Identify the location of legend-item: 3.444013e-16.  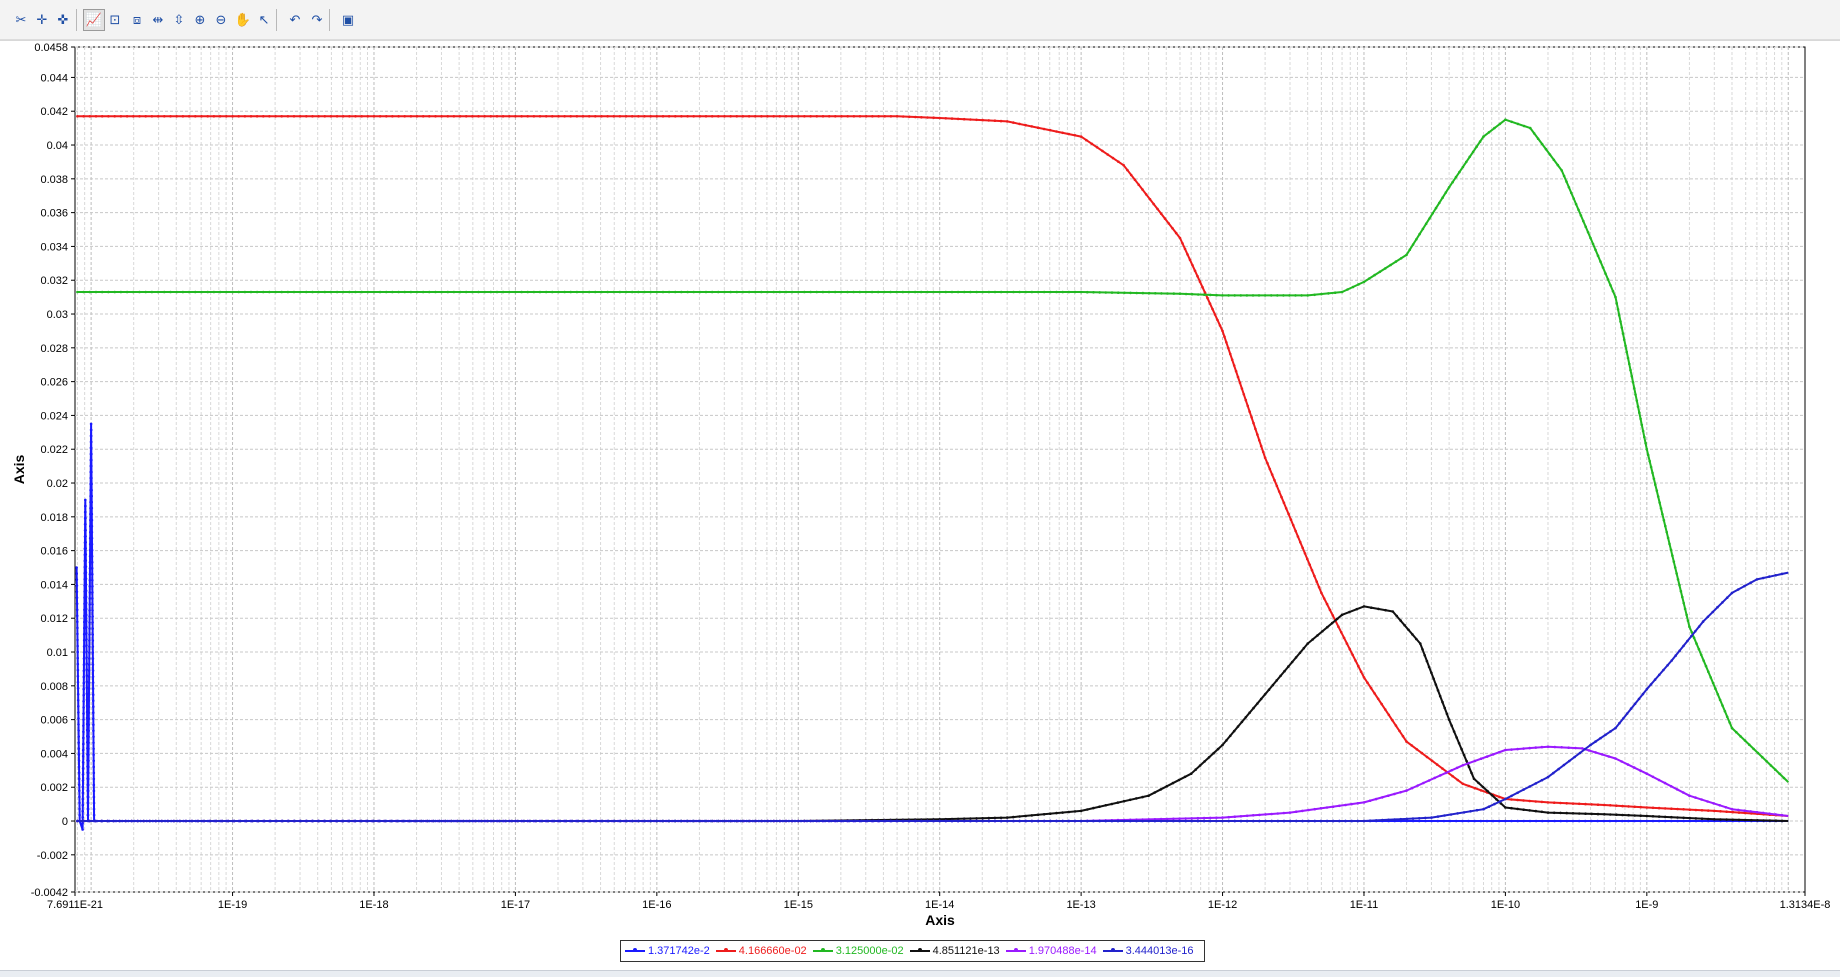
(1148, 951).